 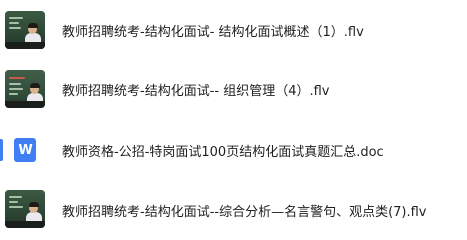 I want to click on word-doc-icon: W, so click(x=25, y=150).